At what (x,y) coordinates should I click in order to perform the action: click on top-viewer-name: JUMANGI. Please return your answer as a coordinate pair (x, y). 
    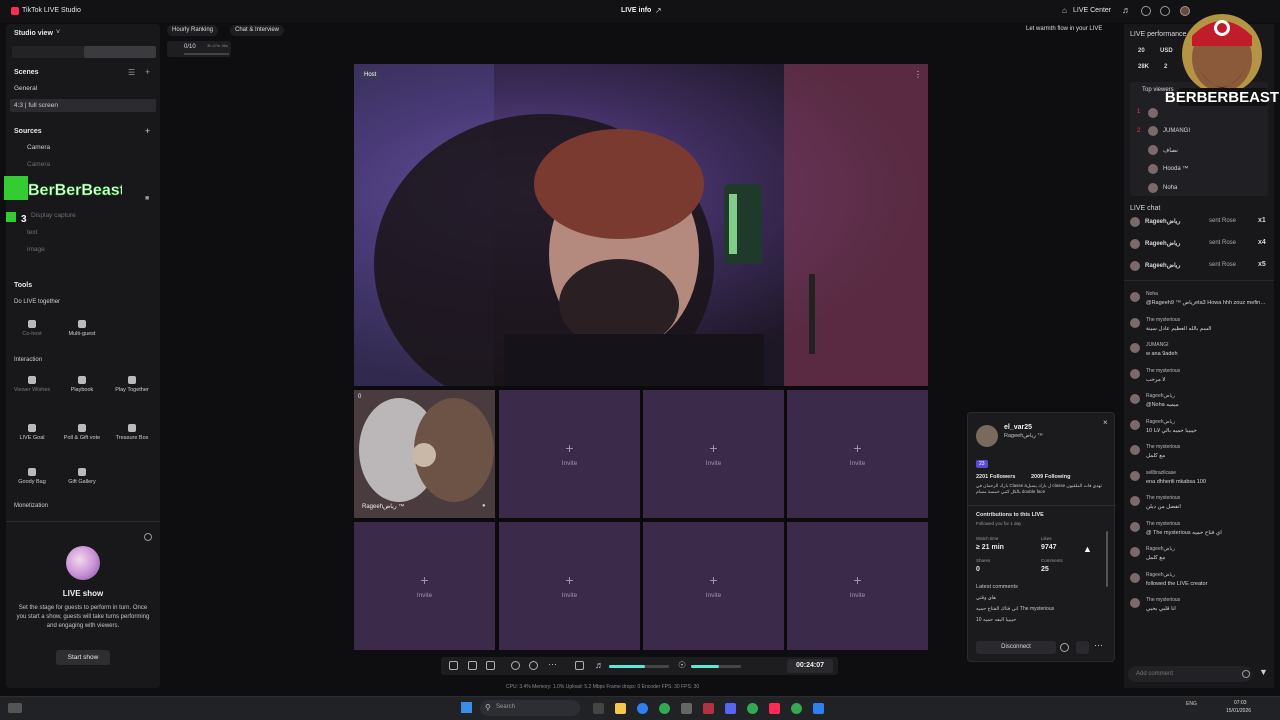
    Looking at the image, I should click on (1176, 131).